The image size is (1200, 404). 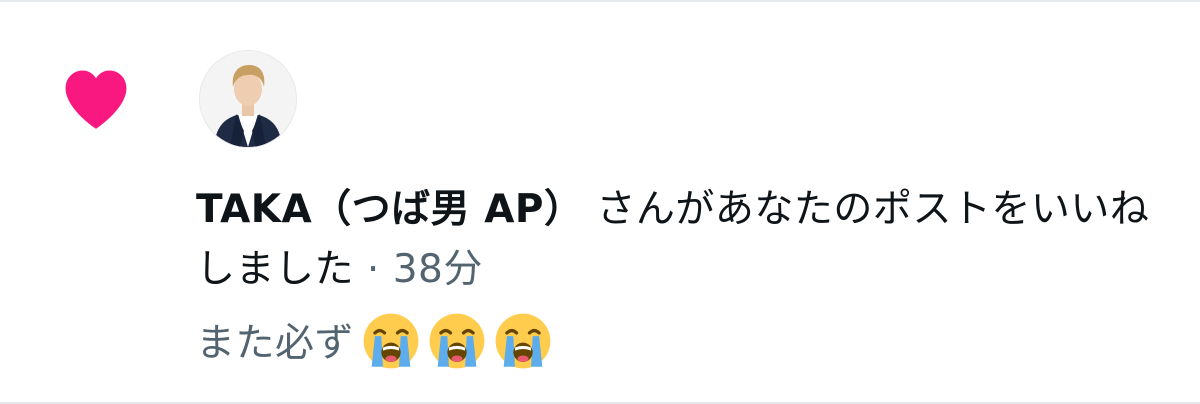 What do you see at coordinates (96, 99) in the screenshot?
I see `heart-icon` at bounding box center [96, 99].